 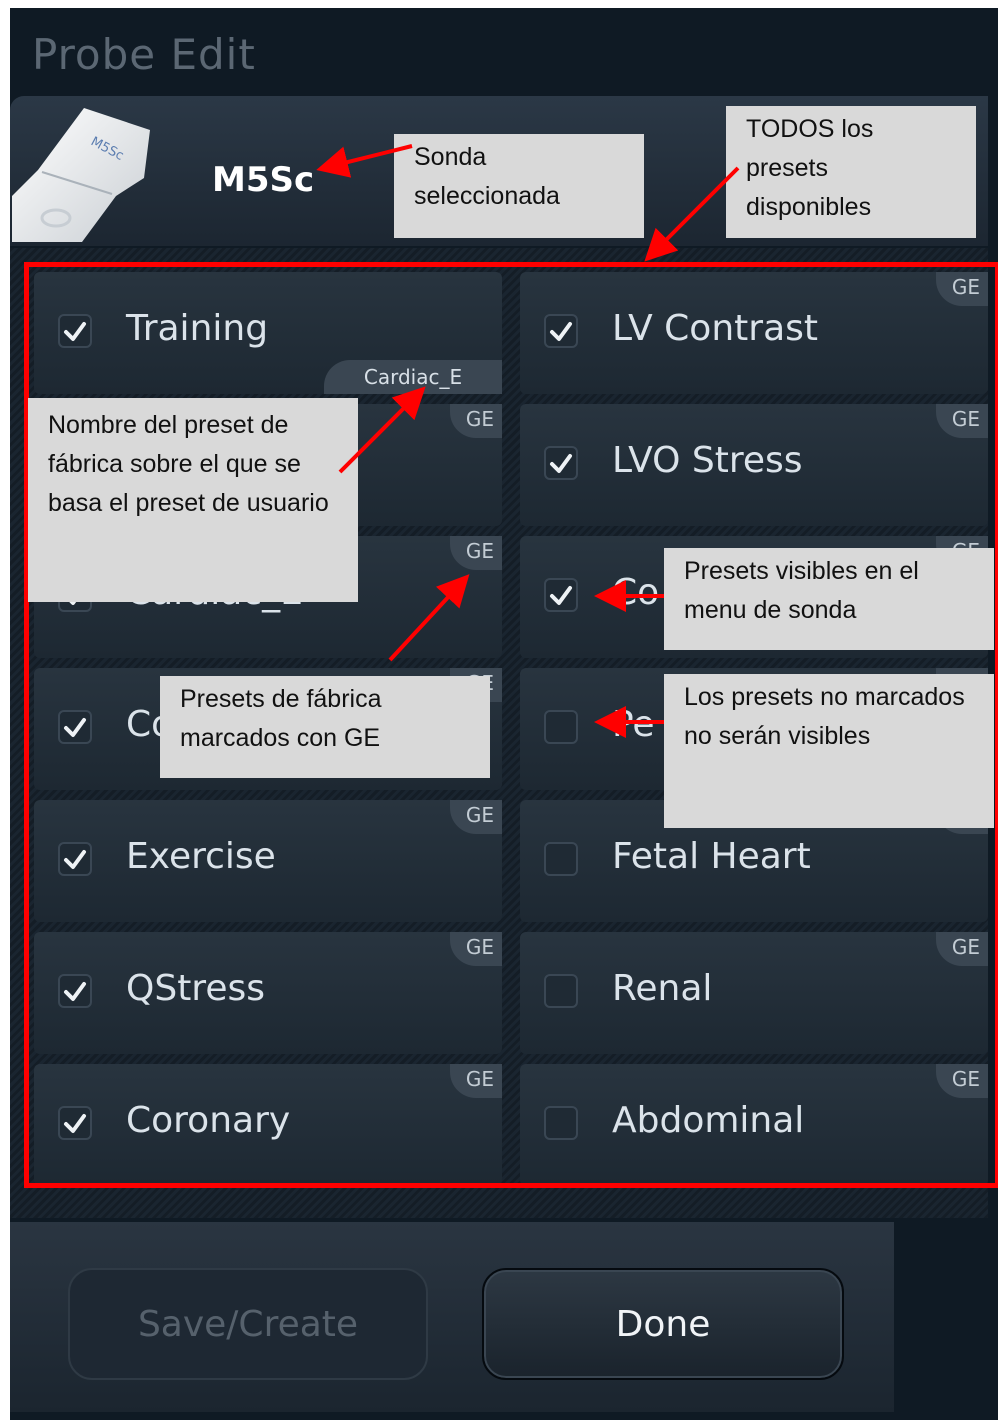 What do you see at coordinates (364, 161) in the screenshot?
I see `arrow-selected-probe` at bounding box center [364, 161].